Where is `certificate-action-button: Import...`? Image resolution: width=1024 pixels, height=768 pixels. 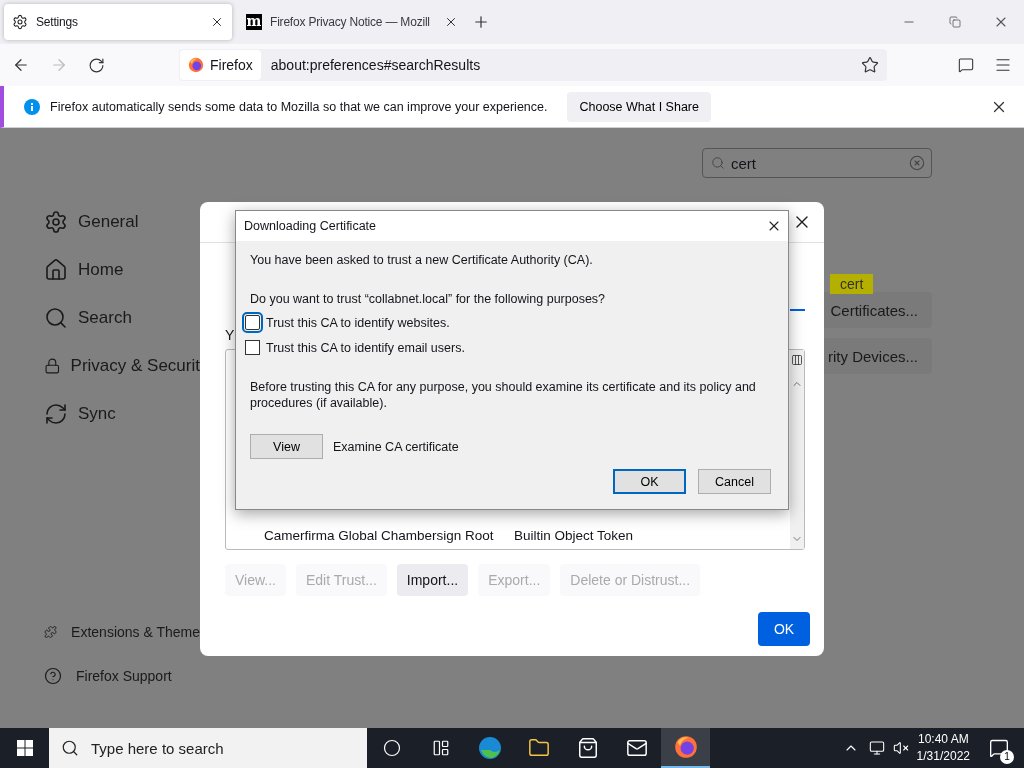
certificate-action-button: Import... is located at coordinates (432, 580).